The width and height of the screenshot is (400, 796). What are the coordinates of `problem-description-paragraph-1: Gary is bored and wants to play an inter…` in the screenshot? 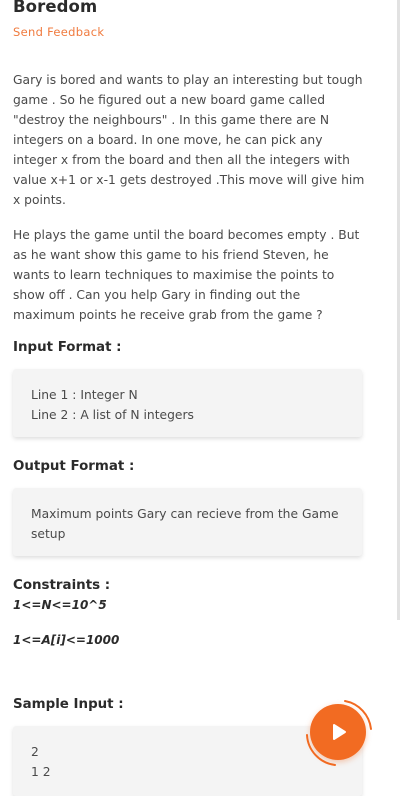 It's located at (189, 140).